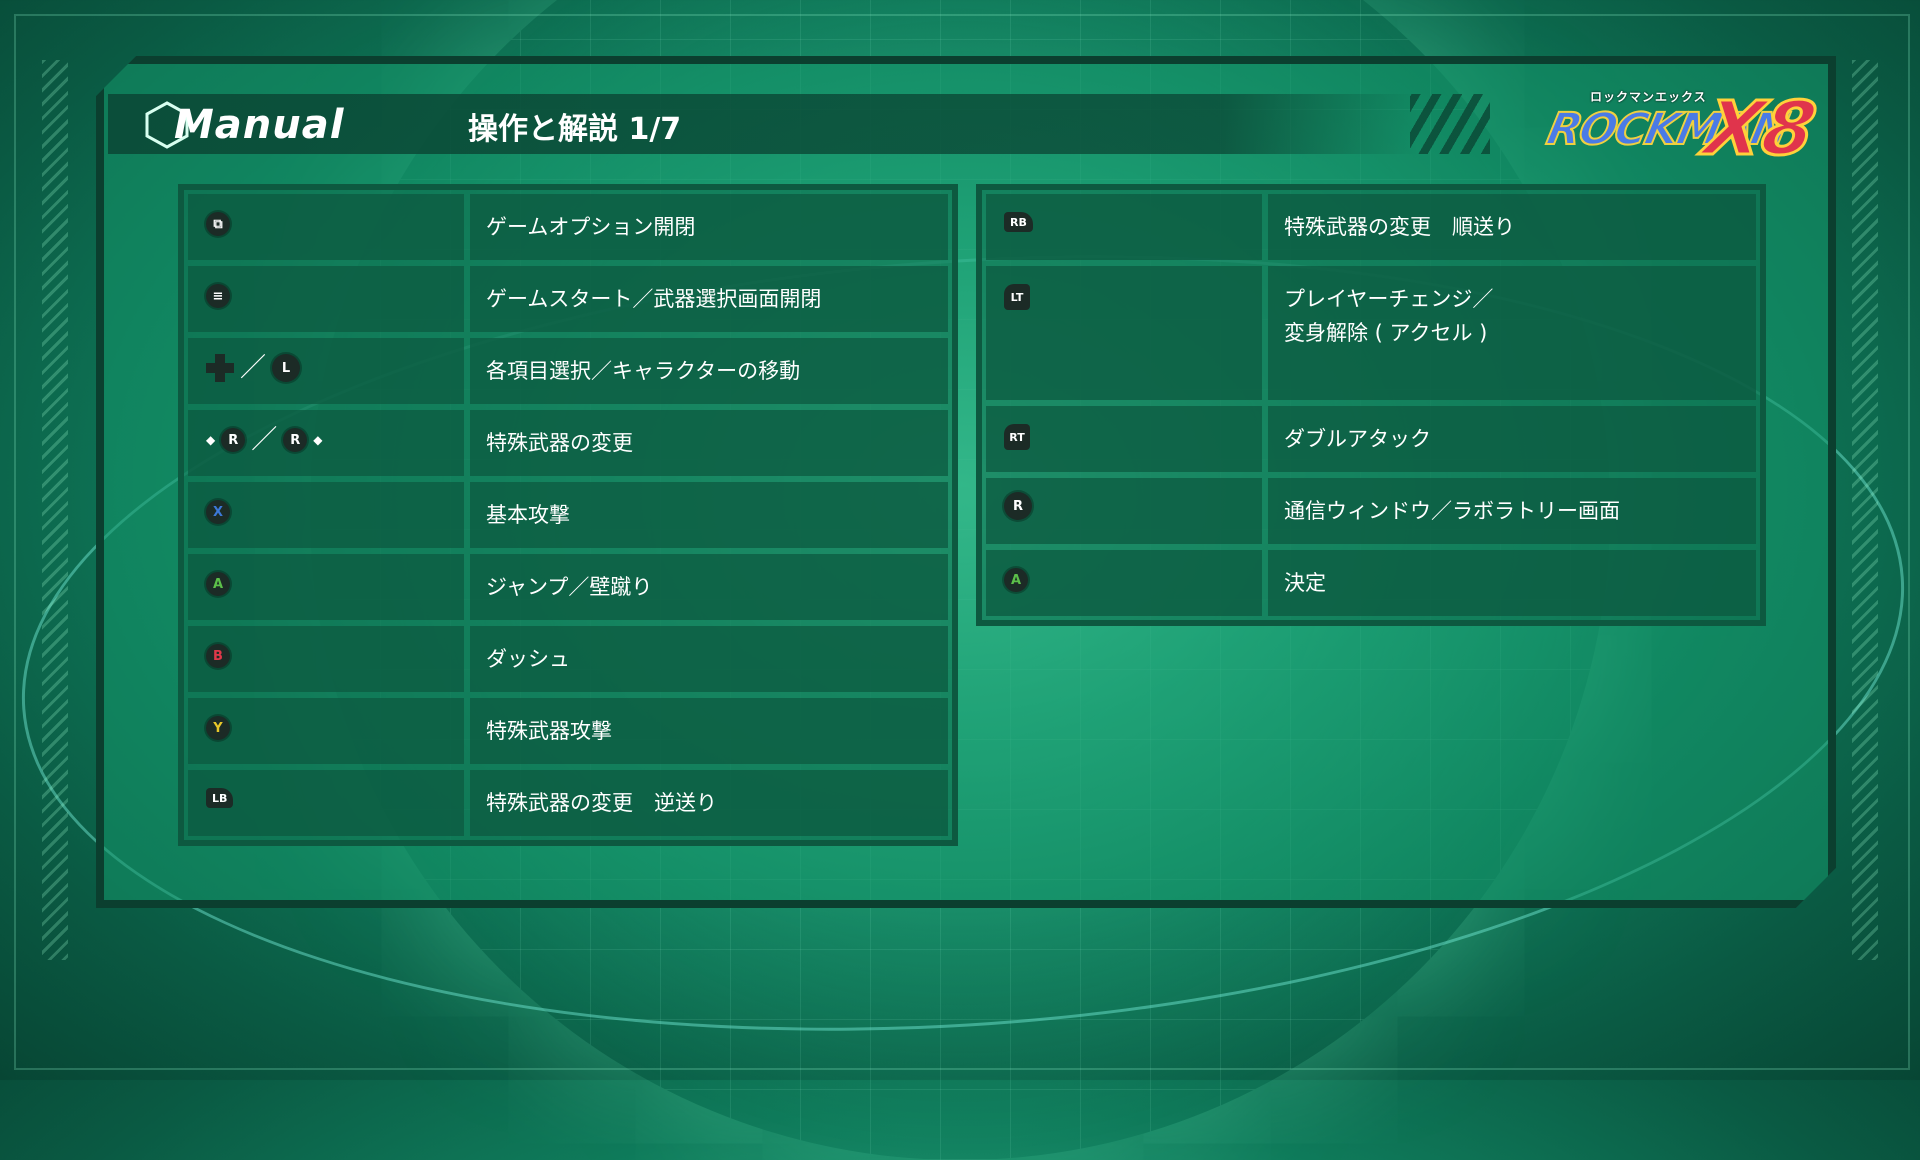 This screenshot has height=1160, width=1920. What do you see at coordinates (326, 371) in the screenshot?
I see `button-cell: ／ L` at bounding box center [326, 371].